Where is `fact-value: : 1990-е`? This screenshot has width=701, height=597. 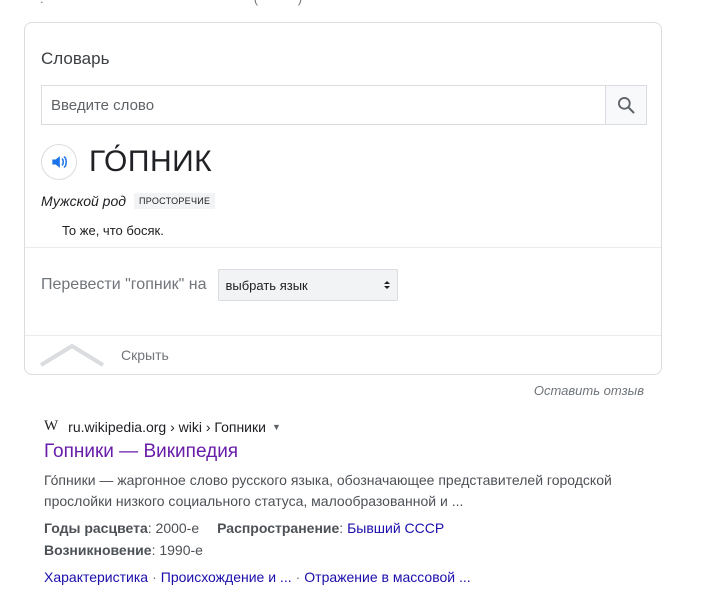 fact-value: : 1990-е is located at coordinates (177, 550).